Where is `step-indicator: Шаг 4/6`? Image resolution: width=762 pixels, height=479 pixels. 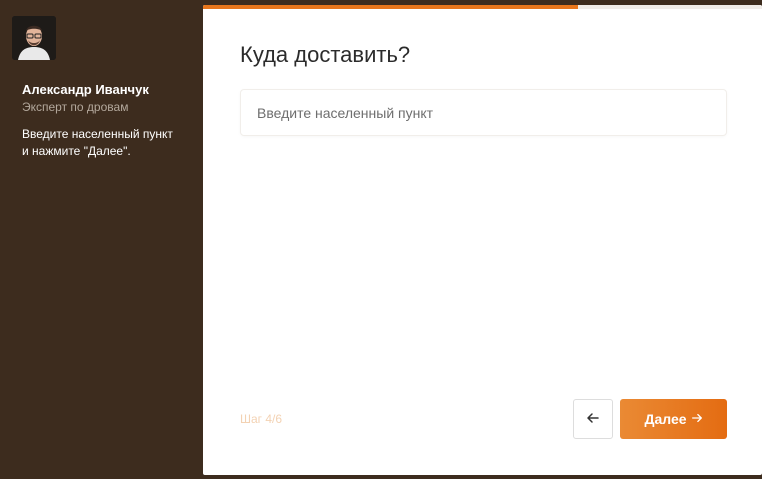 step-indicator: Шаг 4/6 is located at coordinates (261, 419).